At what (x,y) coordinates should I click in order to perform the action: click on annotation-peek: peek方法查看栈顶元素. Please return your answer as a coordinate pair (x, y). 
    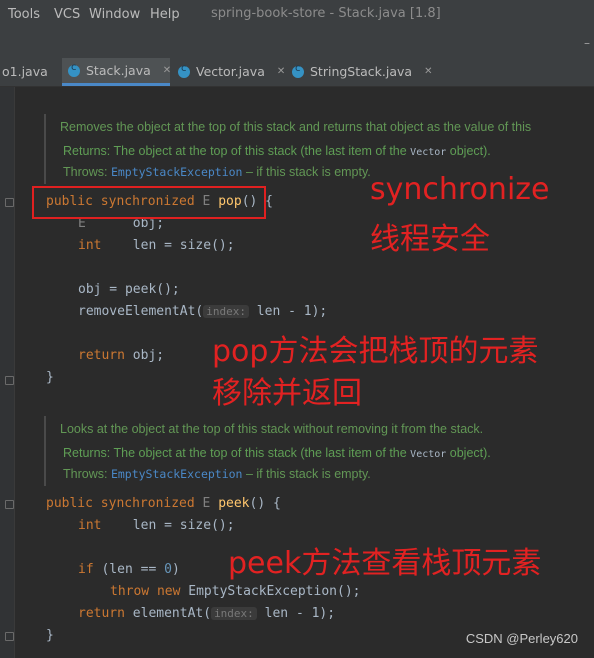
    Looking at the image, I should click on (385, 563).